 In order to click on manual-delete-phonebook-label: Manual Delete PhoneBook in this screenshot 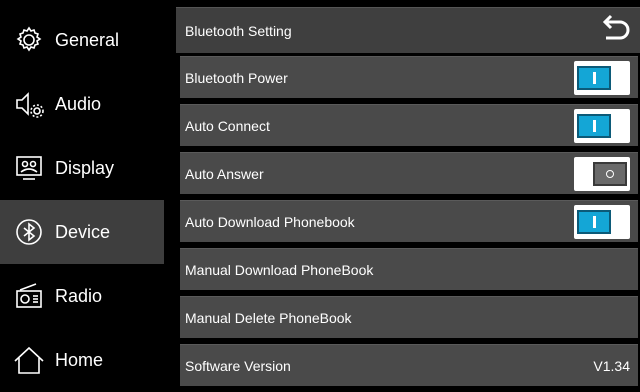, I will do `click(268, 318)`.